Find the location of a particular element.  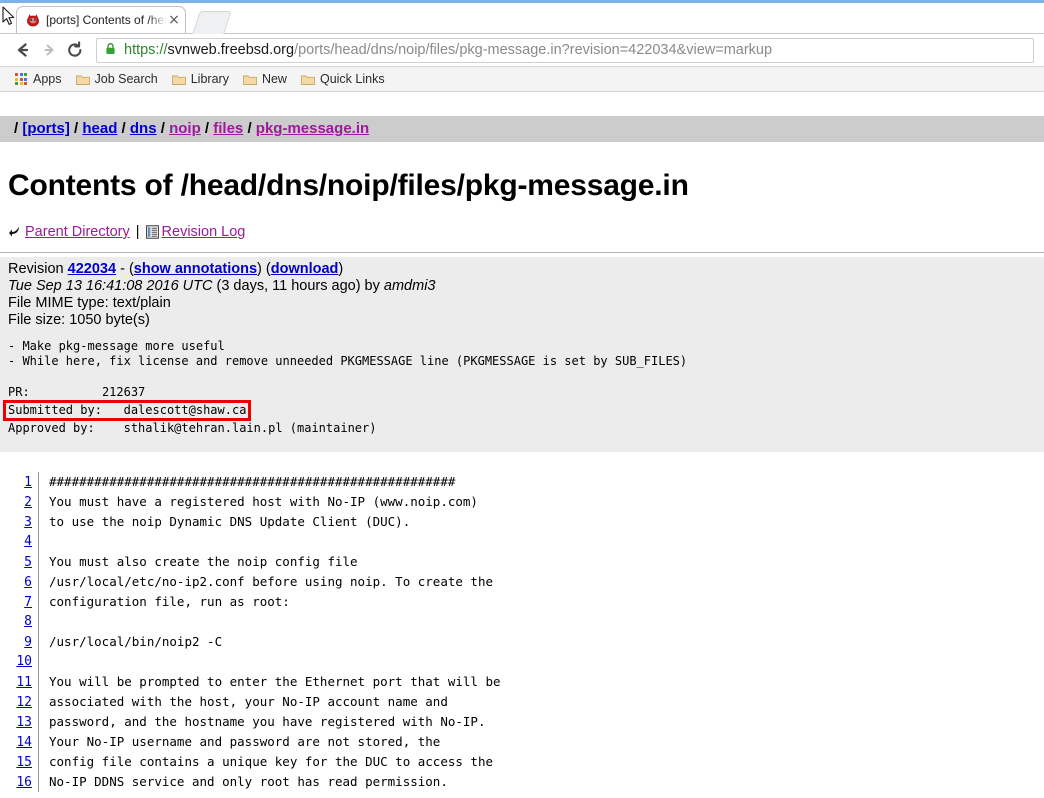

line-number: 13 is located at coordinates (23, 723).